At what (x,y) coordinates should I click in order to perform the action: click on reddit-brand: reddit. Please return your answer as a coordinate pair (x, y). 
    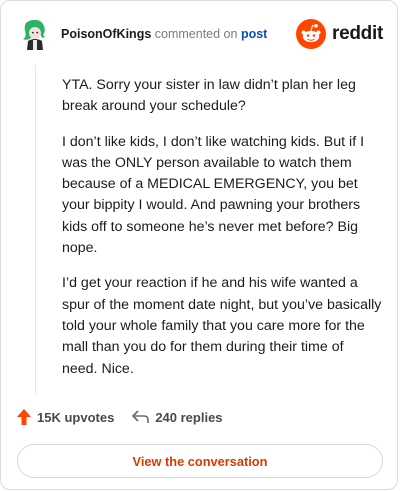
    Looking at the image, I should click on (339, 34).